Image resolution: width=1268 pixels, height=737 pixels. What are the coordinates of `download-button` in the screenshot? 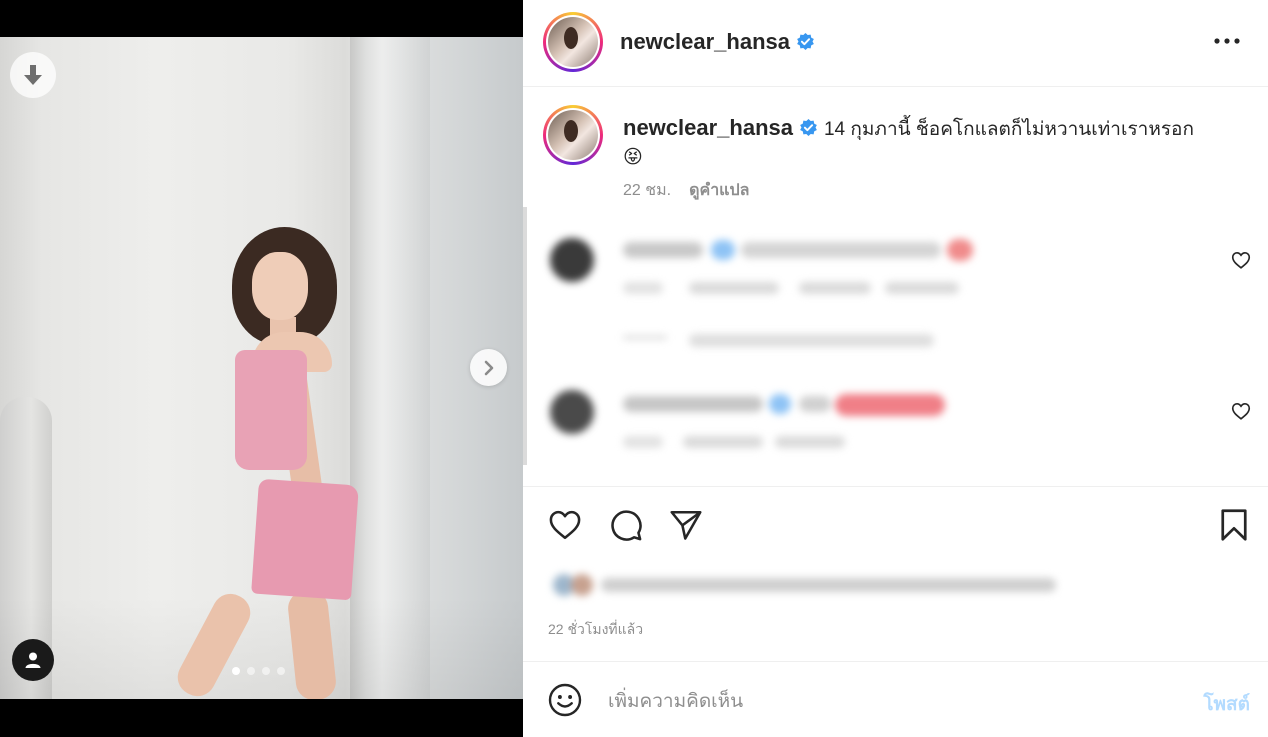 It's located at (33, 75).